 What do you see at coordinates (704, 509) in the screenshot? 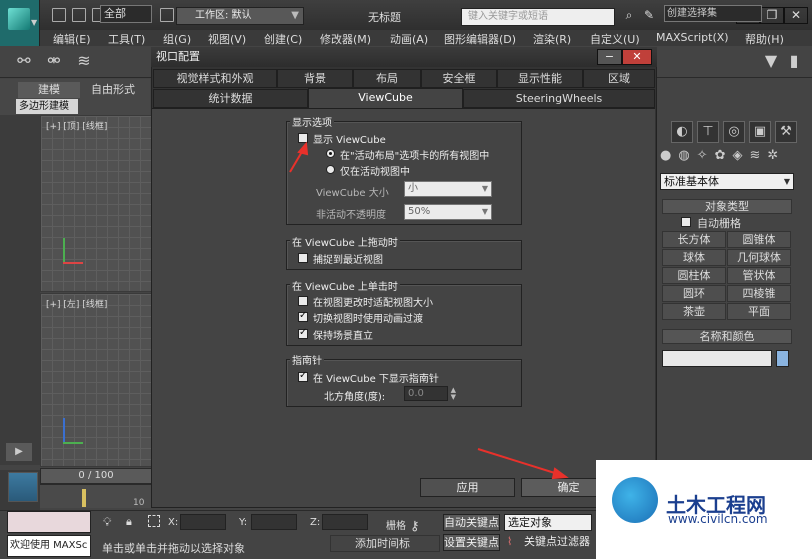
I see `watermark: 土木工程网 www.civilcn.com` at bounding box center [704, 509].